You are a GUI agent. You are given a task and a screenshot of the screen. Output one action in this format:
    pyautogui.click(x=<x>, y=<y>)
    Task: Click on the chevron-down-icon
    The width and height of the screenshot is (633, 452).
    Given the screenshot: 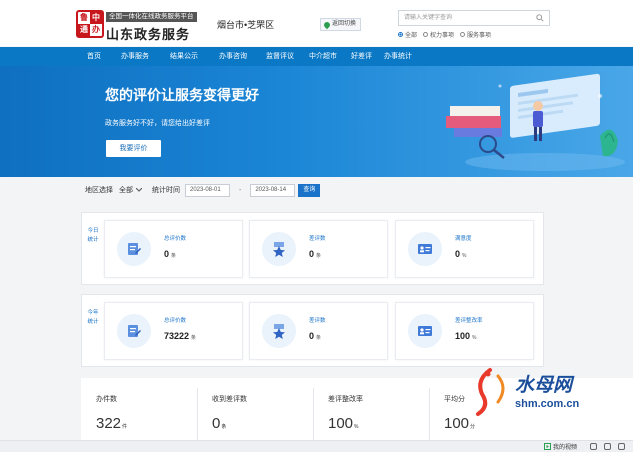 What is the action you would take?
    pyautogui.click(x=139, y=190)
    